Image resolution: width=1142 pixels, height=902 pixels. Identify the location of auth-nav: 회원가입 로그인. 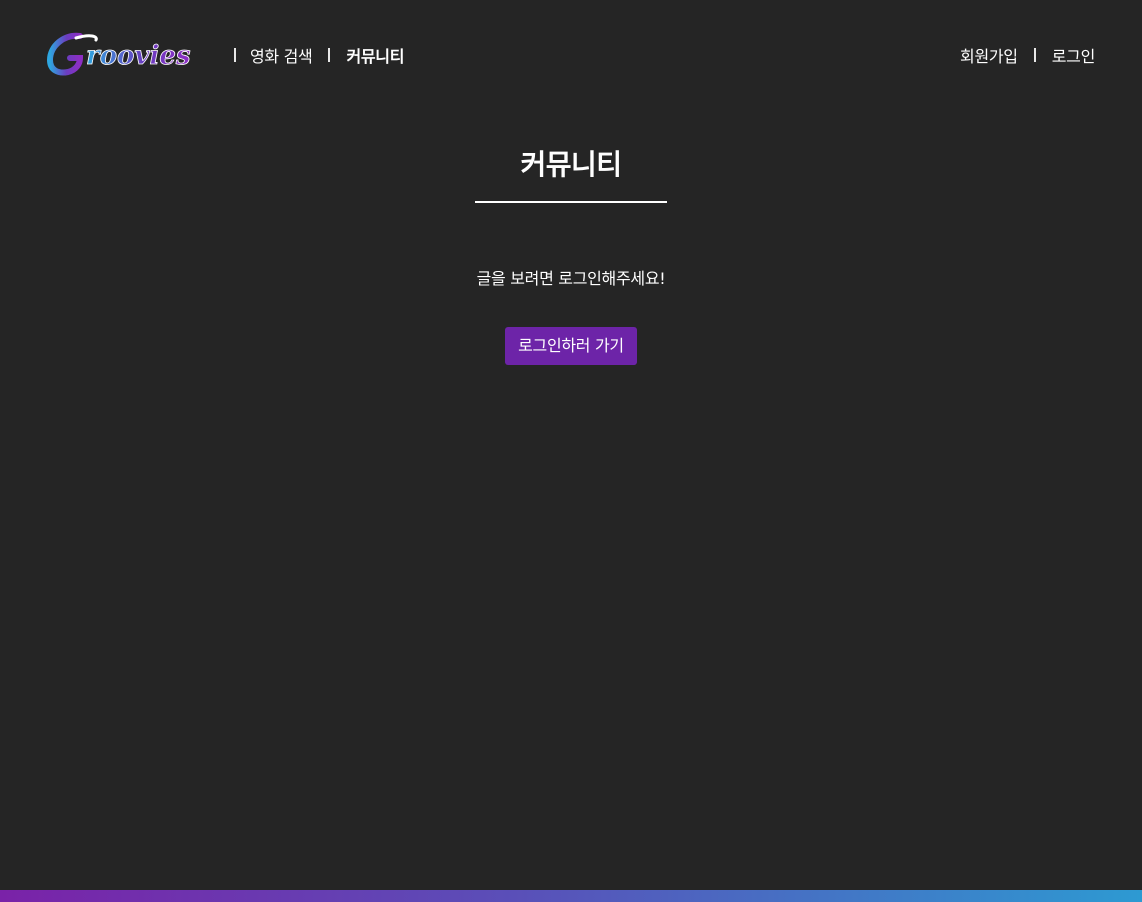
(1027, 55).